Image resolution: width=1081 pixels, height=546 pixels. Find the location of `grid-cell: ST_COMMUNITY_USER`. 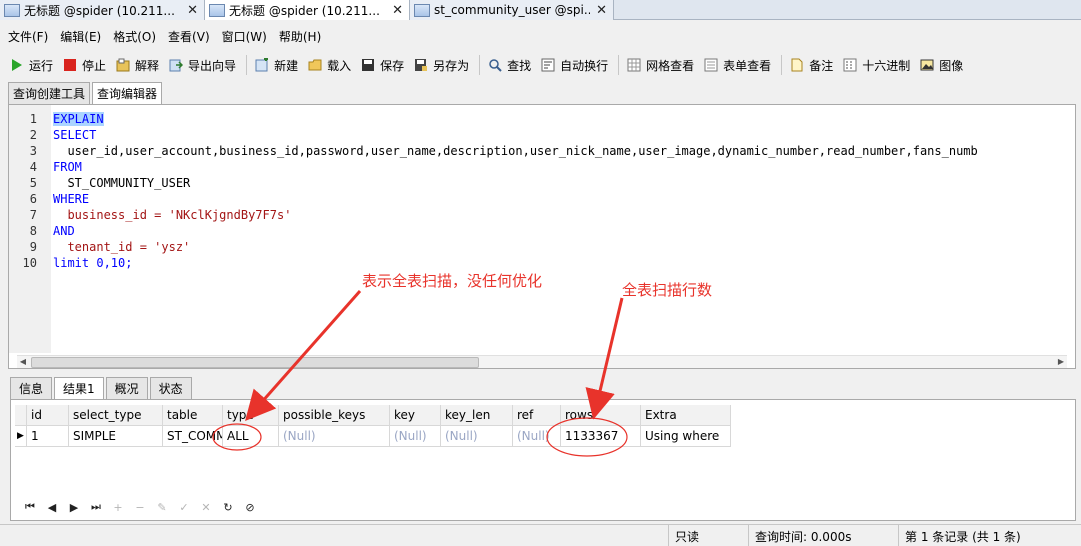

grid-cell: ST_COMMUNITY_USER is located at coordinates (193, 436).